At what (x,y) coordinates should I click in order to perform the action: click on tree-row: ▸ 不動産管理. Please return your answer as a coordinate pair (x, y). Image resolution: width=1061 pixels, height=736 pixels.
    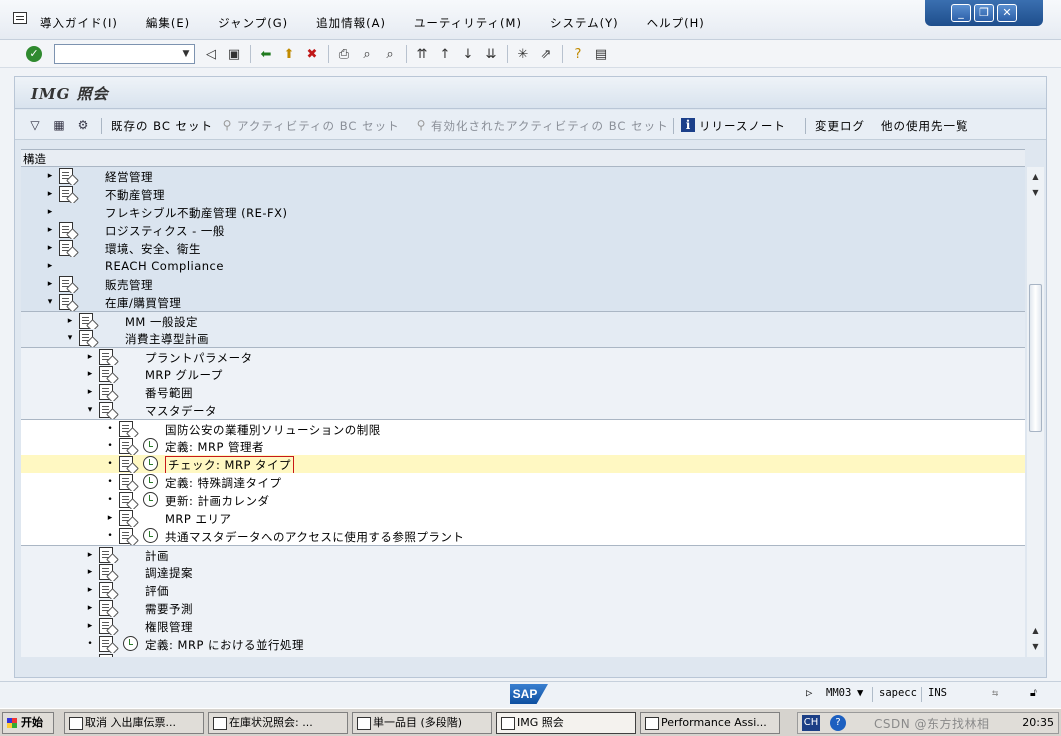
    Looking at the image, I should click on (523, 194).